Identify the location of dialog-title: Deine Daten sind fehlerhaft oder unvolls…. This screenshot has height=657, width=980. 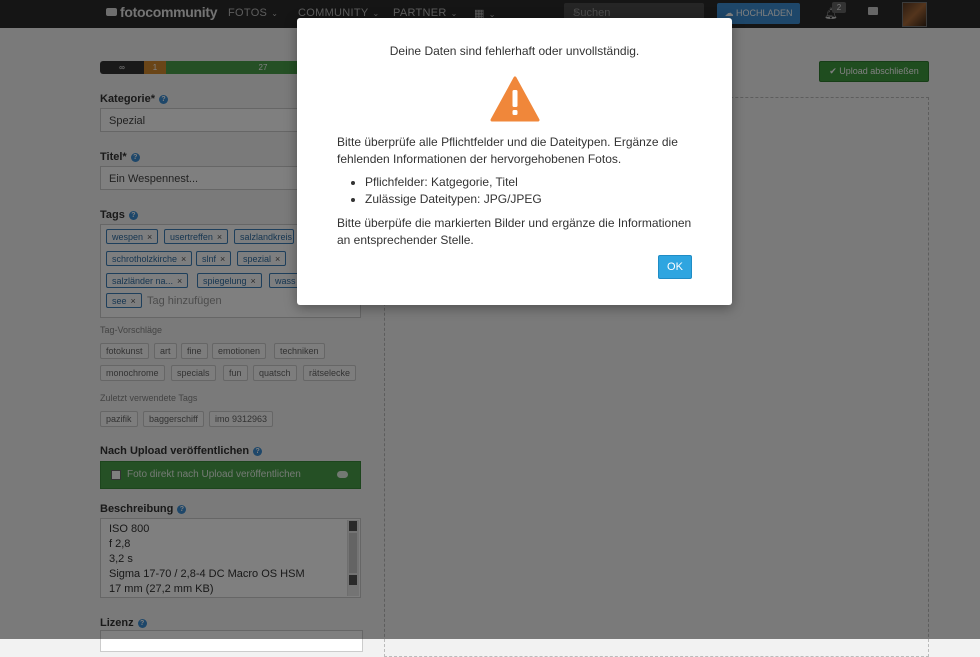
(514, 51).